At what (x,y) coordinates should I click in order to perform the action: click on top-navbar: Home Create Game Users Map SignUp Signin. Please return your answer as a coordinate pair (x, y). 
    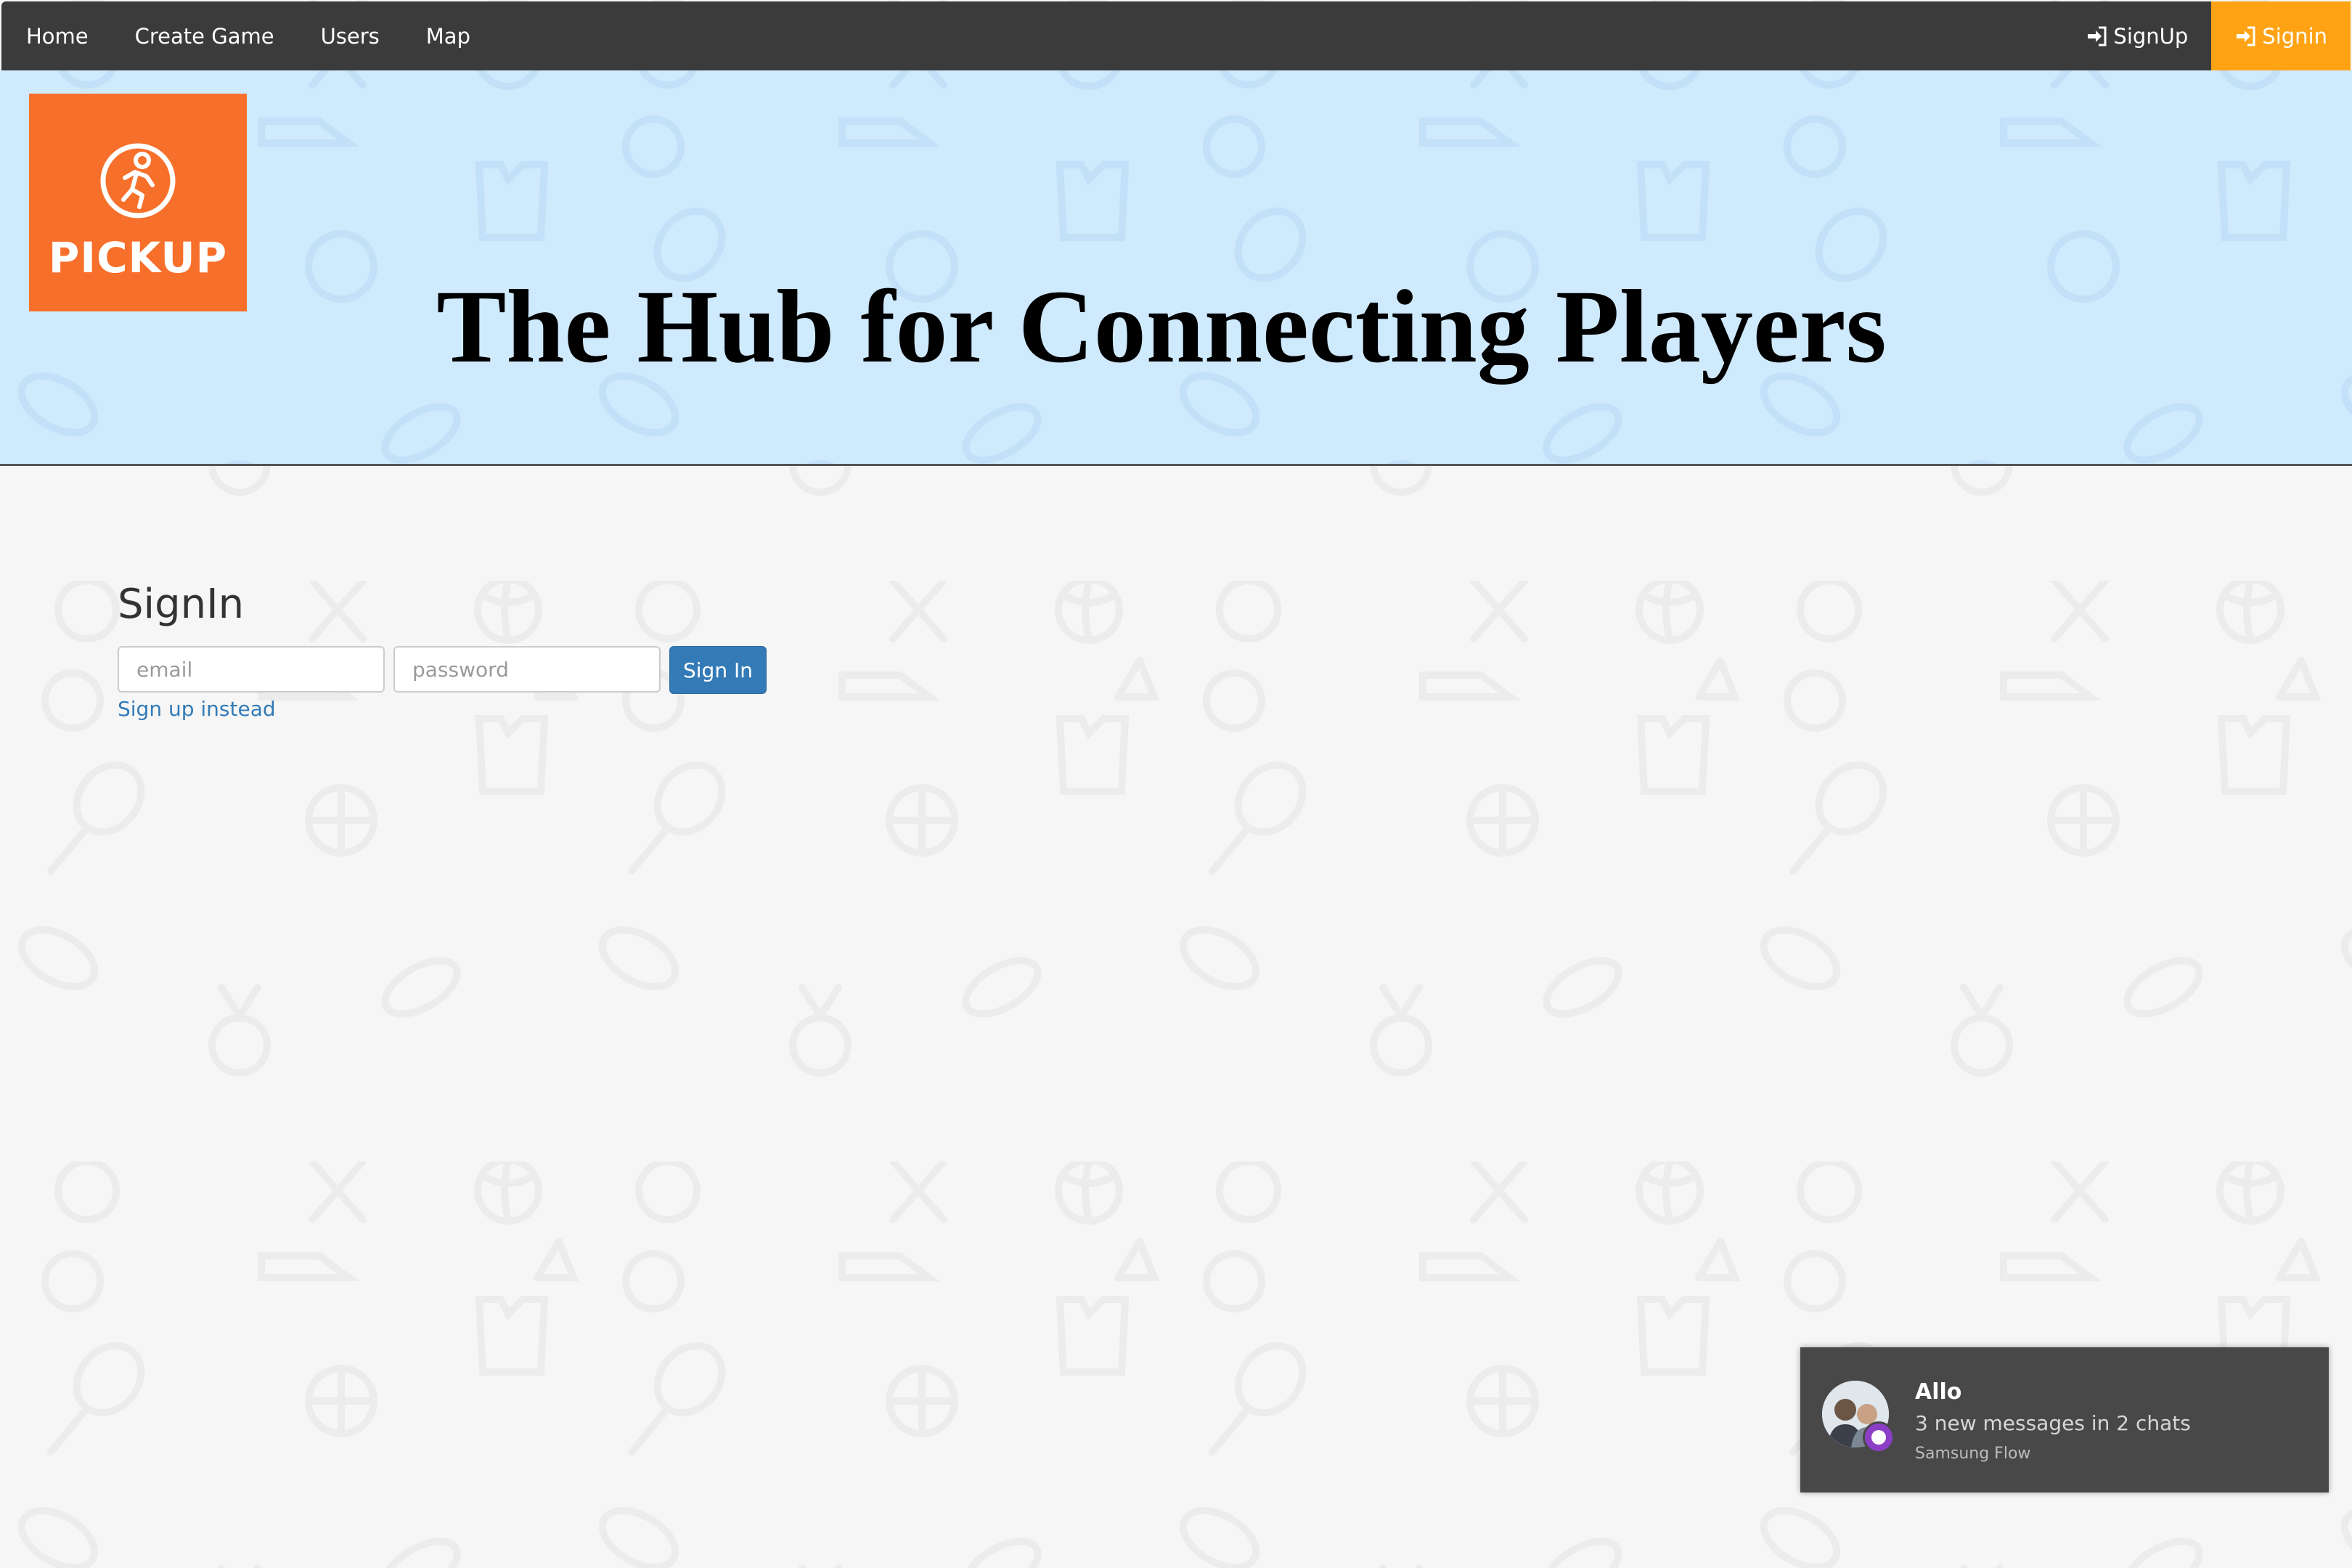
    Looking at the image, I should click on (1176, 35).